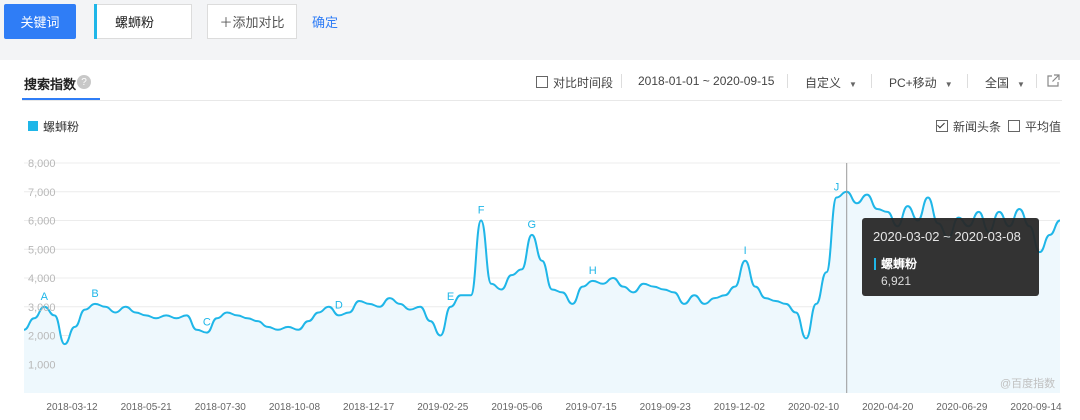  Describe the element at coordinates (532, 225) in the screenshot. I see `news-annotation: G` at that location.